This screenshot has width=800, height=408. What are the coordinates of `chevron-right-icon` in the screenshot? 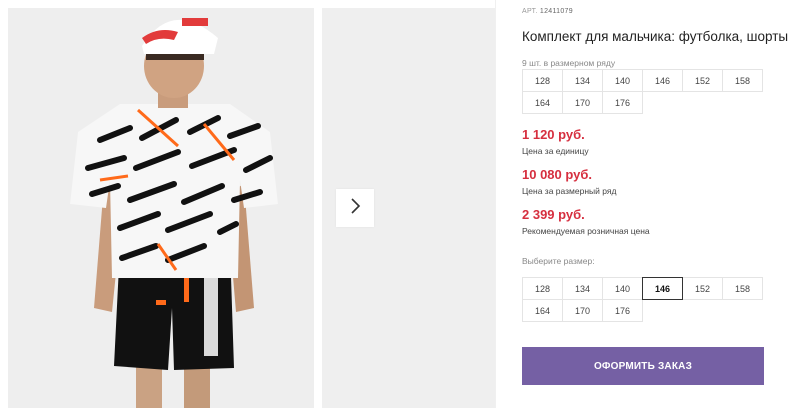 It's located at (355, 208).